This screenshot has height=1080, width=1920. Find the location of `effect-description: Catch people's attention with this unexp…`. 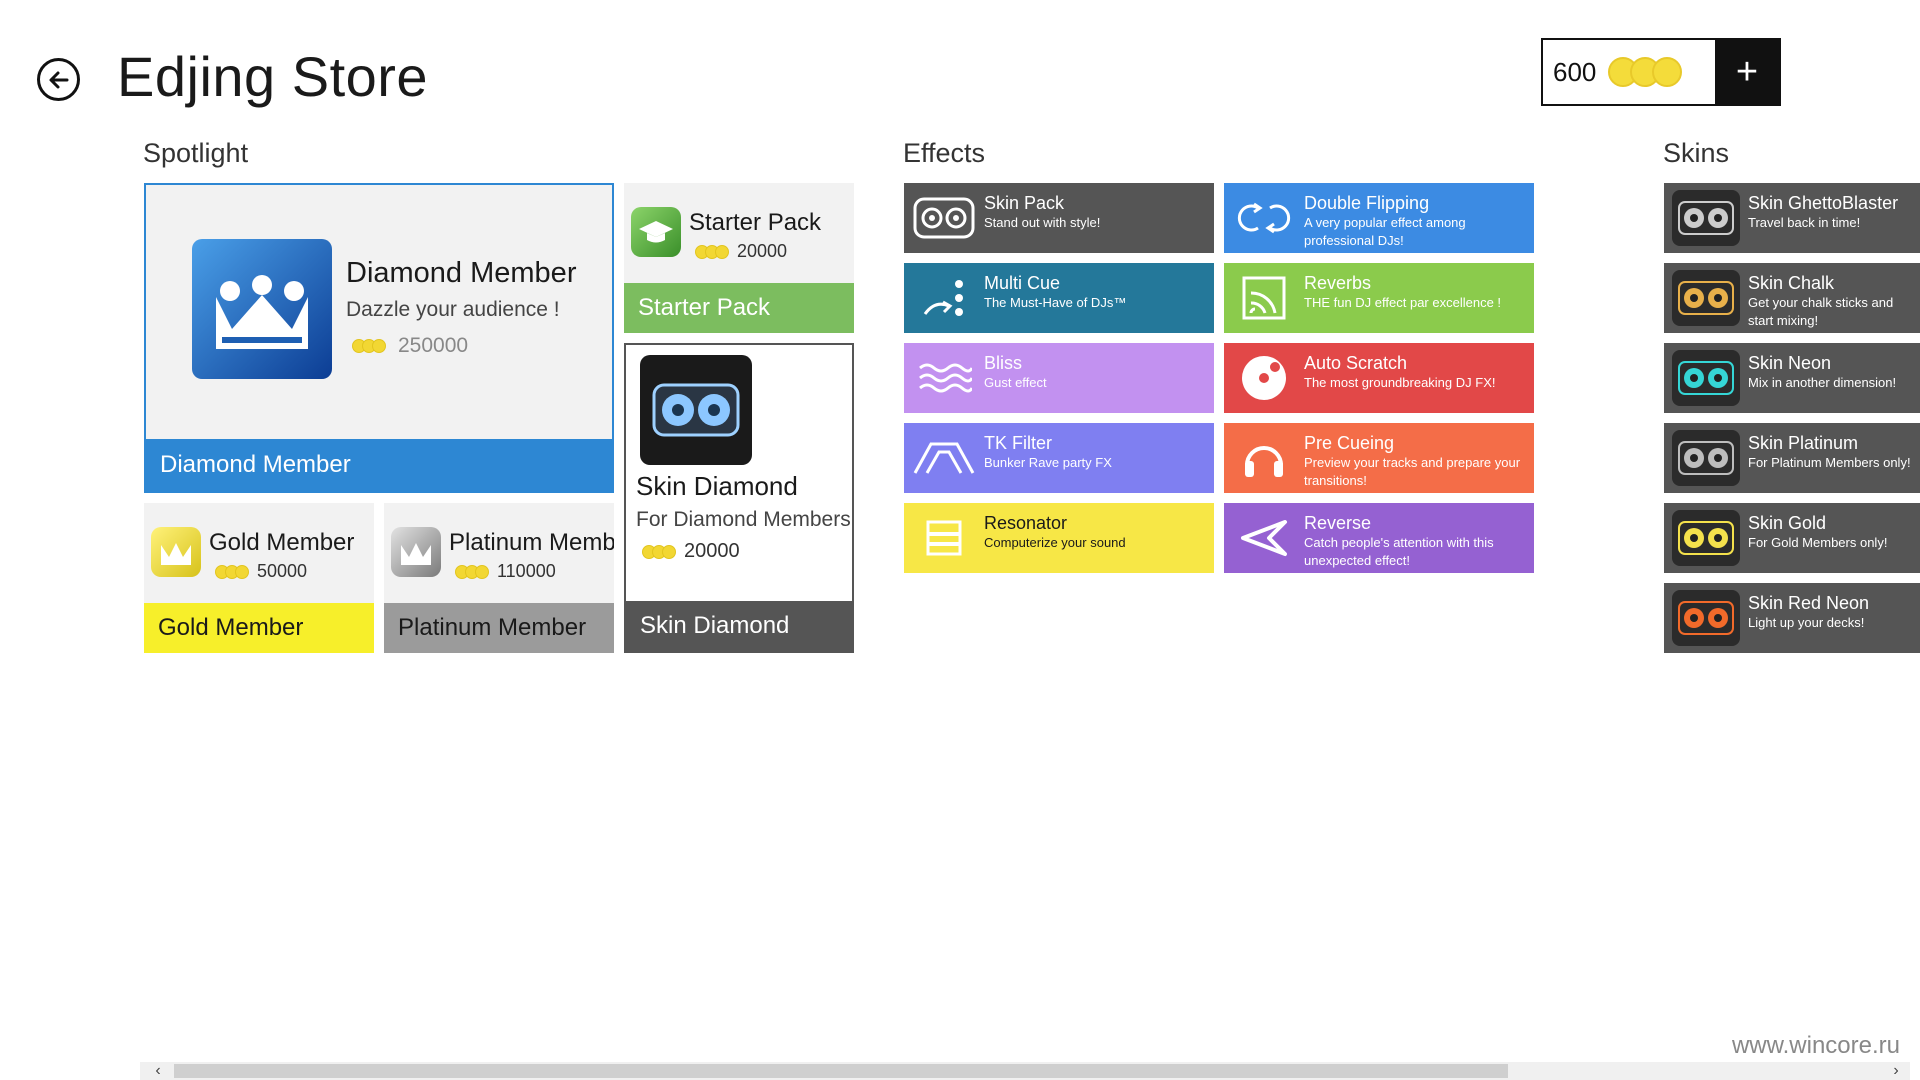

effect-description: Catch people's attention with this unexp… is located at coordinates (1399, 551).